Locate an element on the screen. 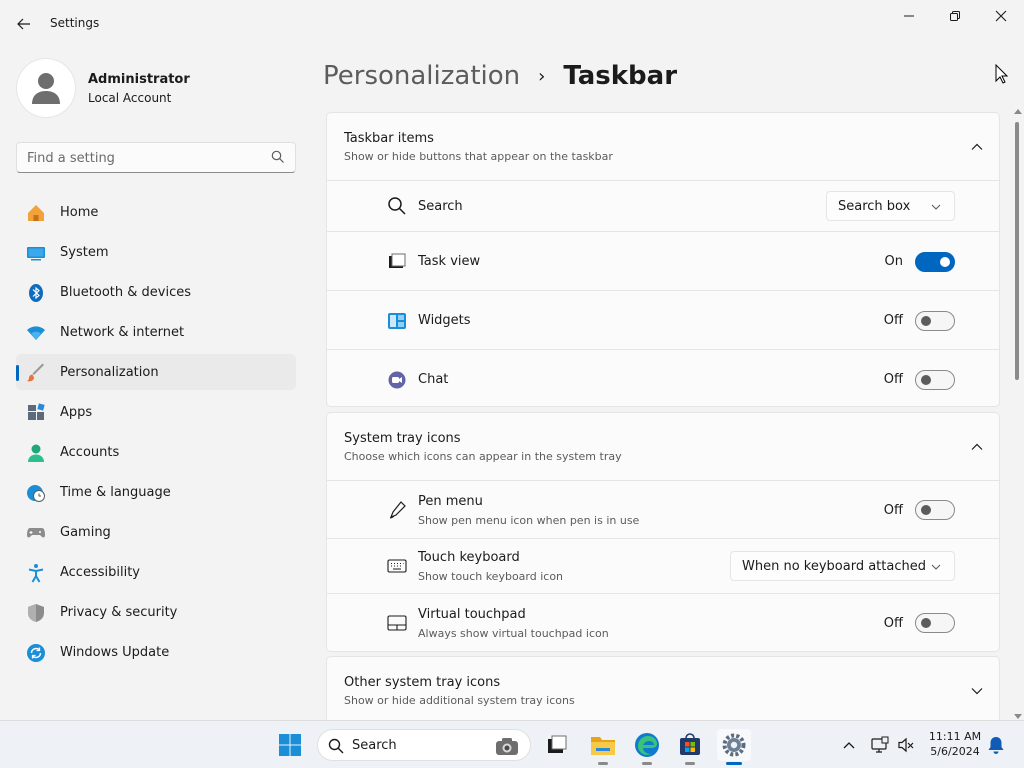 The width and height of the screenshot is (1024, 768). taskbar-search: Search is located at coordinates (424, 745).